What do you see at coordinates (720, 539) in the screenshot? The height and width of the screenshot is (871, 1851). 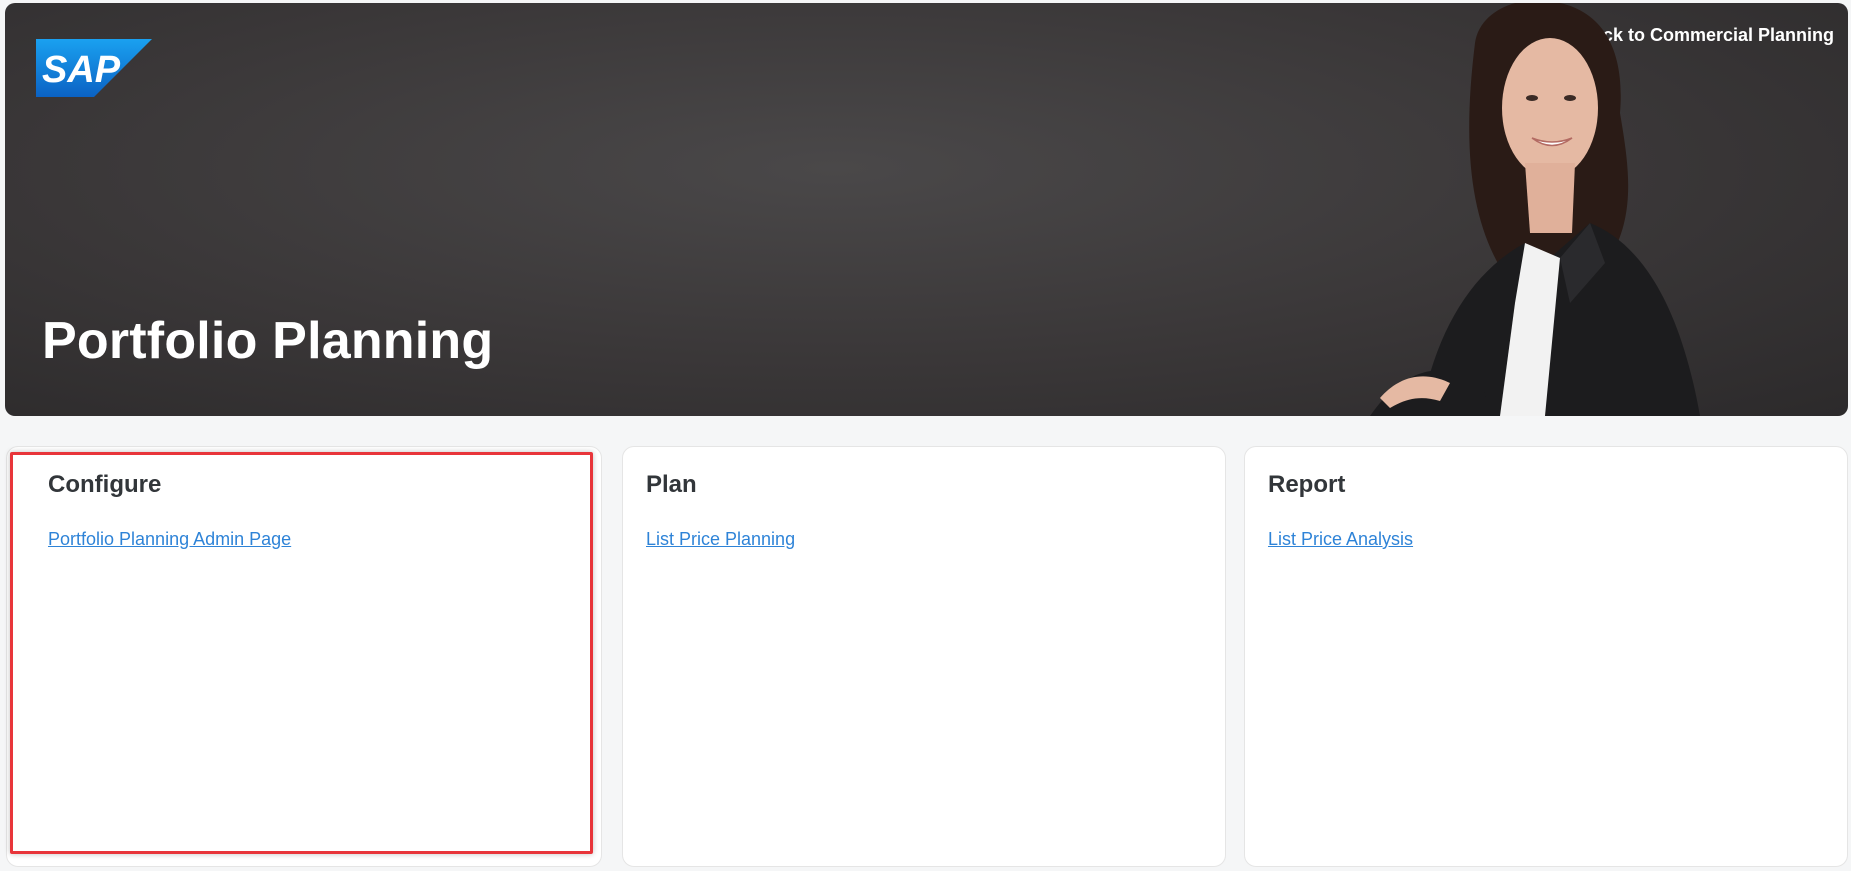 I see `list-price-planning-link: List Price Planning` at bounding box center [720, 539].